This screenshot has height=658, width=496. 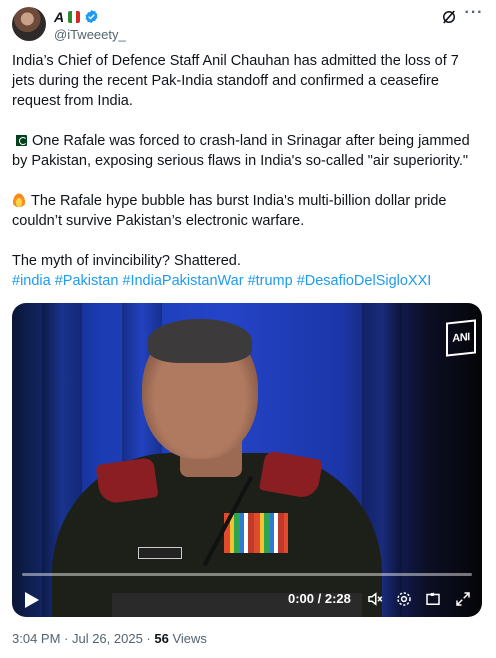 What do you see at coordinates (256, 533) in the screenshot?
I see `medal-ribbons` at bounding box center [256, 533].